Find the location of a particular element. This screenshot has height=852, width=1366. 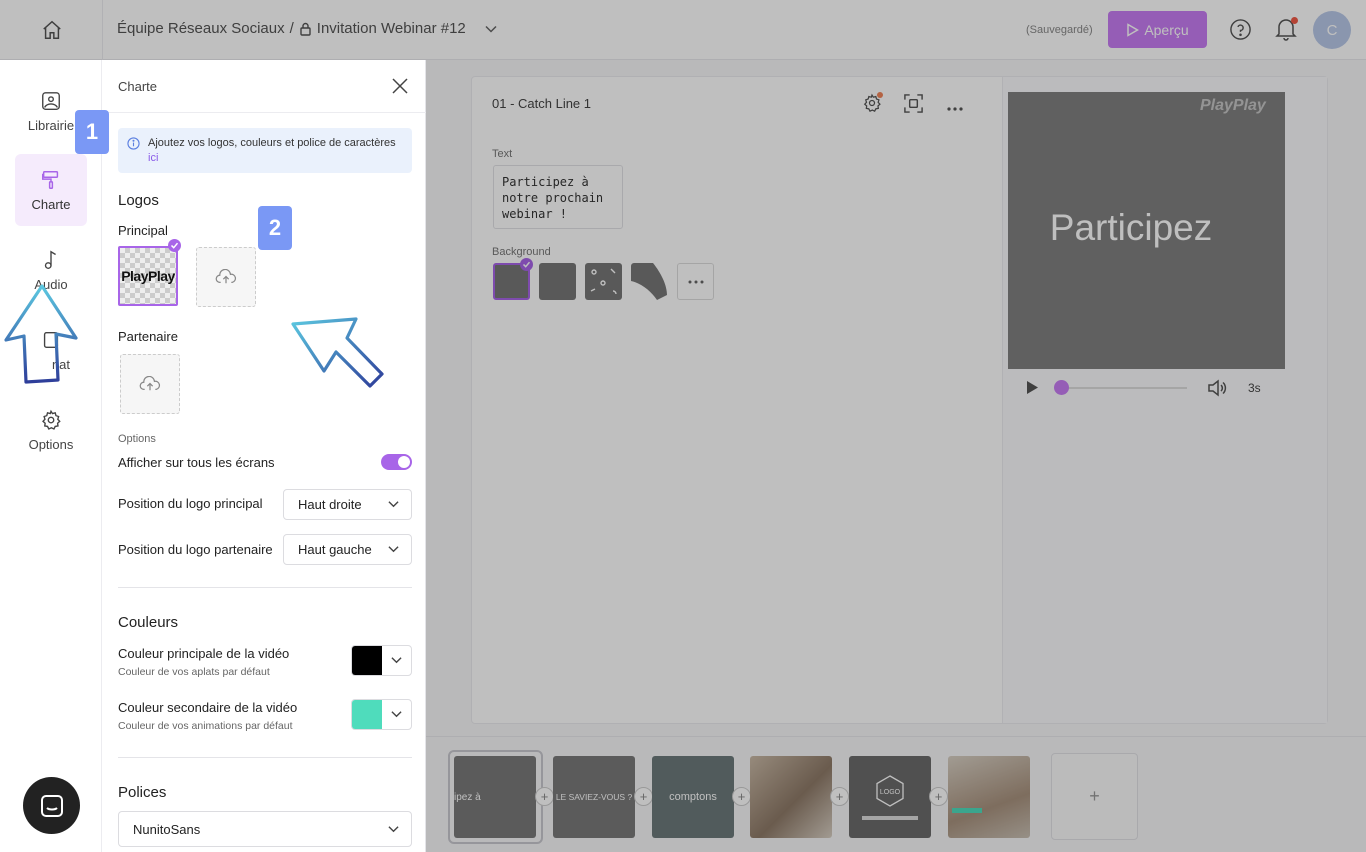

principal-logo-text: PlayPlay is located at coordinates (148, 276).